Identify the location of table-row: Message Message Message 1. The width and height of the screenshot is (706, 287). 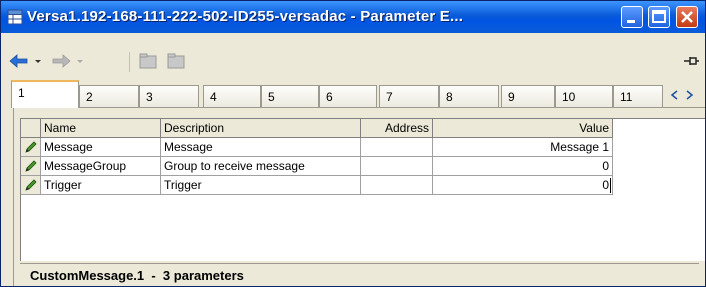
(321, 147).